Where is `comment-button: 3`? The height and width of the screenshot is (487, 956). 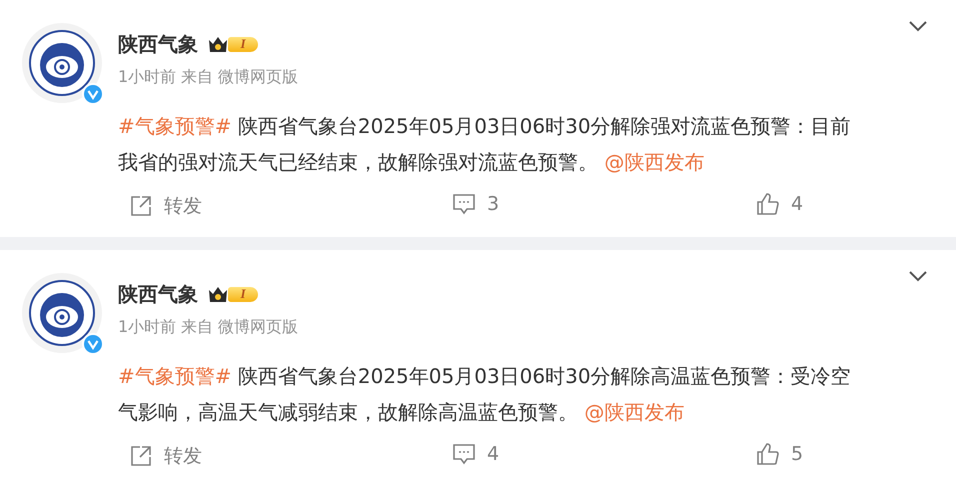
comment-button: 3 is located at coordinates (476, 204).